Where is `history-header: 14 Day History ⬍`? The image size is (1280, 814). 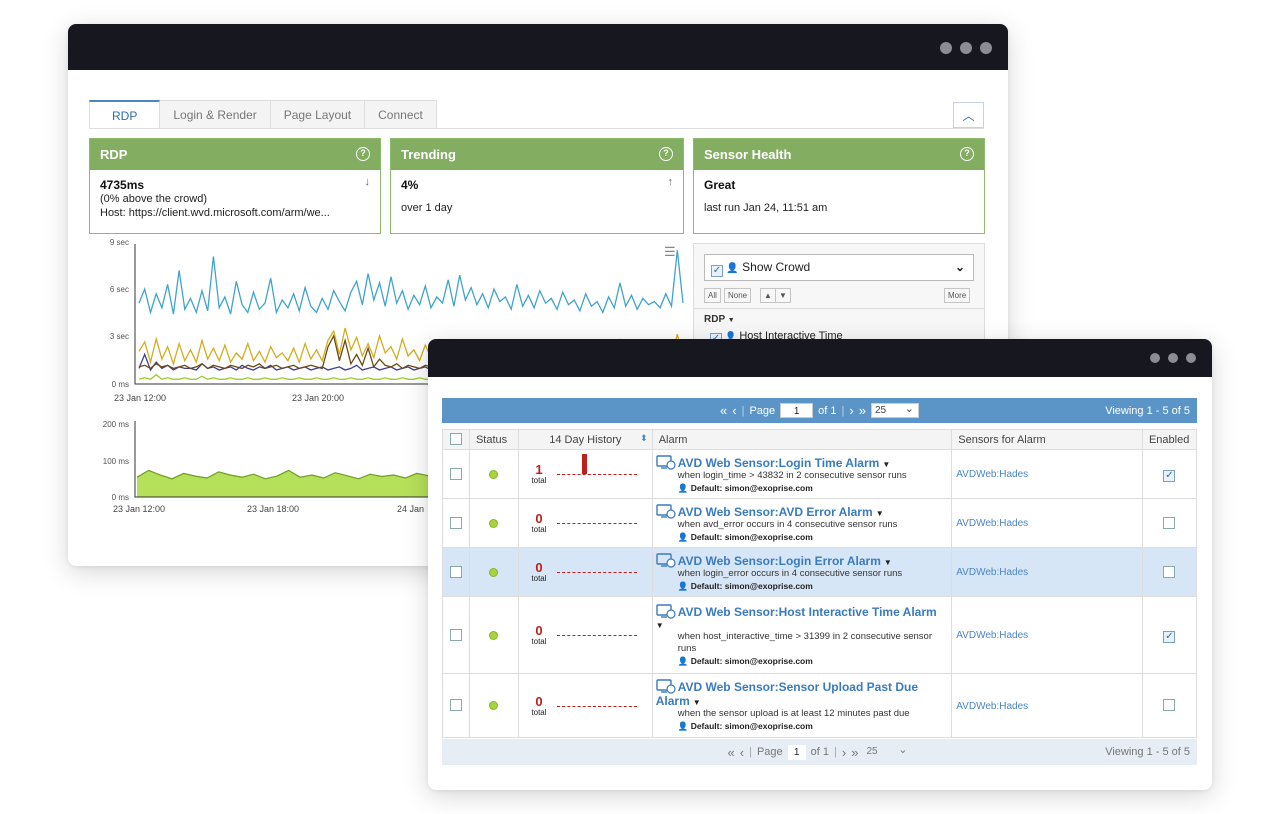 history-header: 14 Day History ⬍ is located at coordinates (585, 439).